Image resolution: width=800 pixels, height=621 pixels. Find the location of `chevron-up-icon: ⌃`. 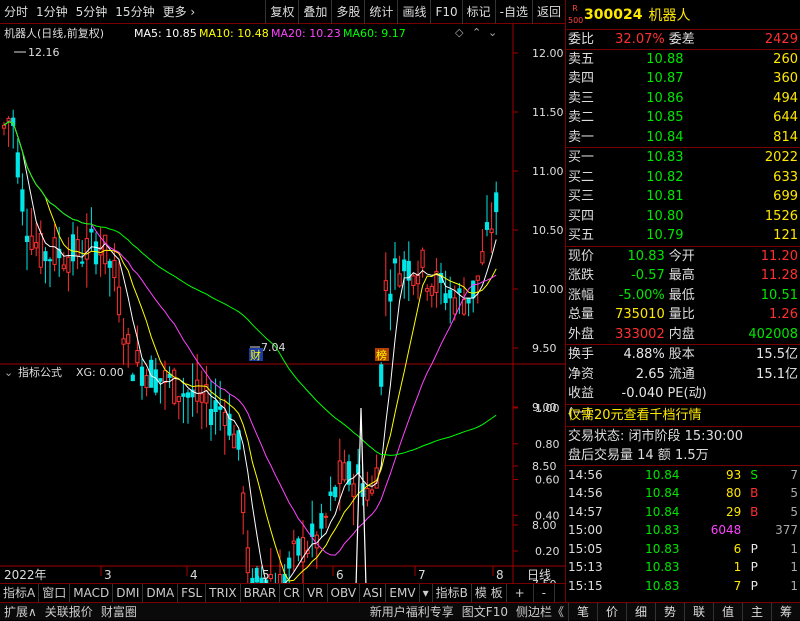

chevron-up-icon: ⌃ is located at coordinates (476, 32).